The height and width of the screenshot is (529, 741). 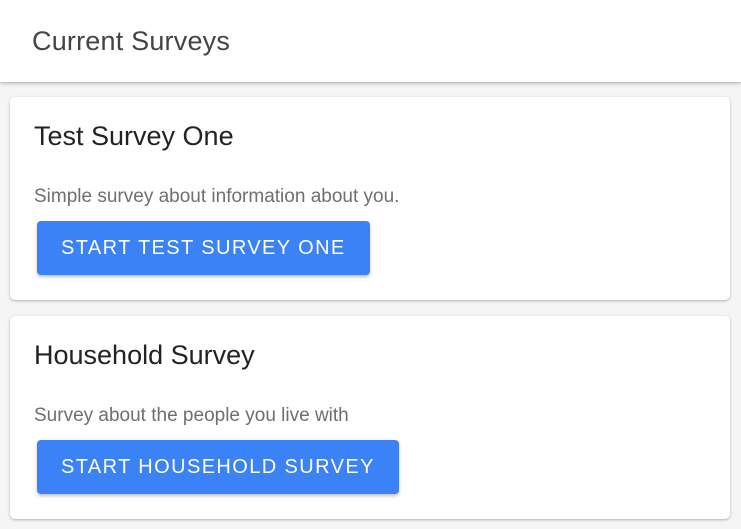 I want to click on page-title: Current Surveys, so click(x=131, y=40).